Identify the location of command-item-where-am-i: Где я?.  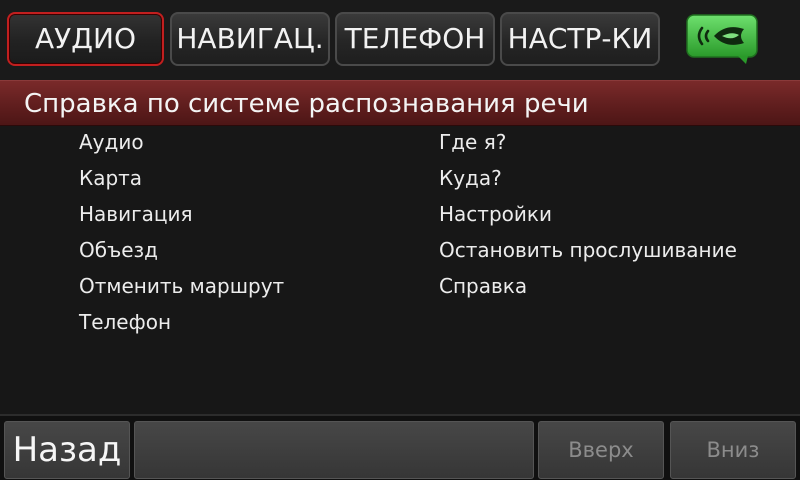
(614, 143).